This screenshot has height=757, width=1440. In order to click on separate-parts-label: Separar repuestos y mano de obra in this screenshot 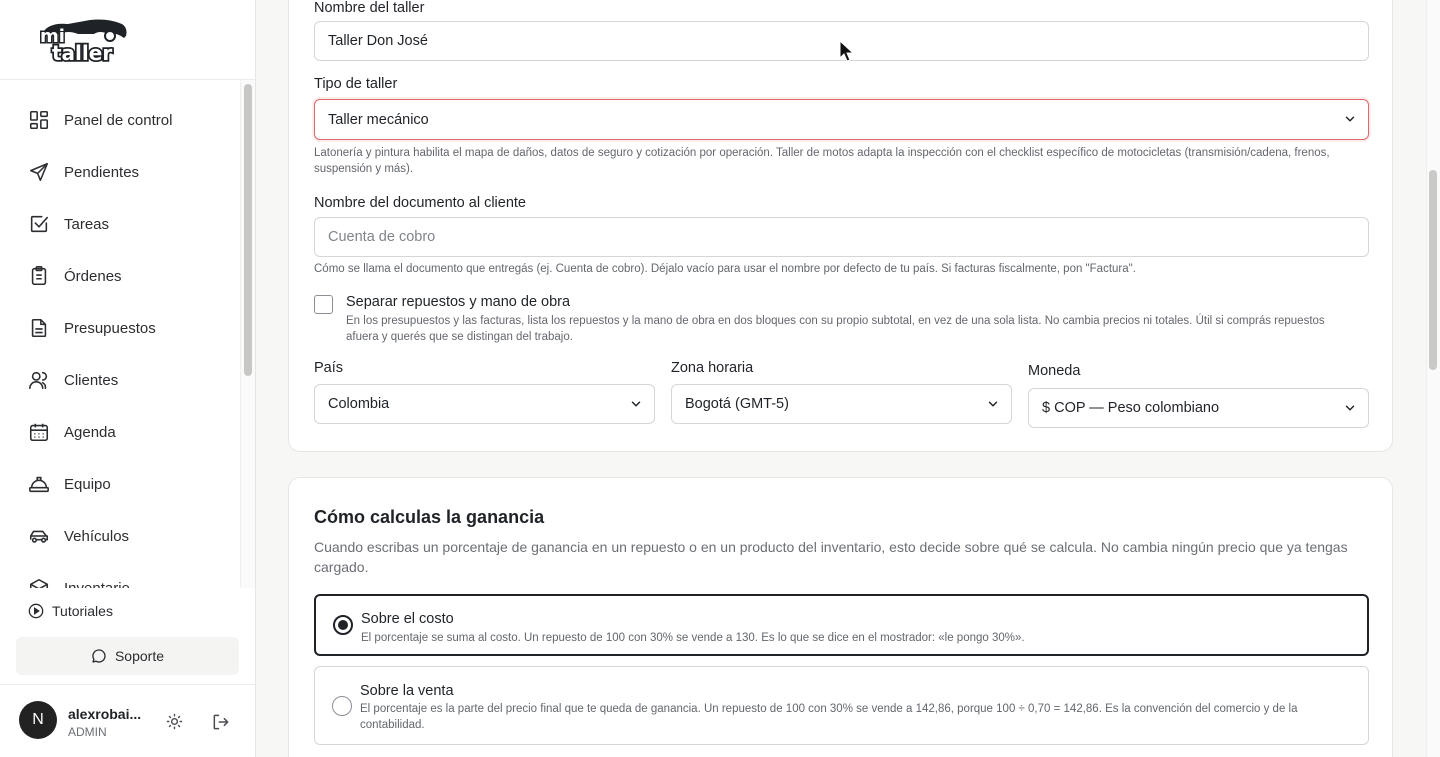, I will do `click(458, 302)`.